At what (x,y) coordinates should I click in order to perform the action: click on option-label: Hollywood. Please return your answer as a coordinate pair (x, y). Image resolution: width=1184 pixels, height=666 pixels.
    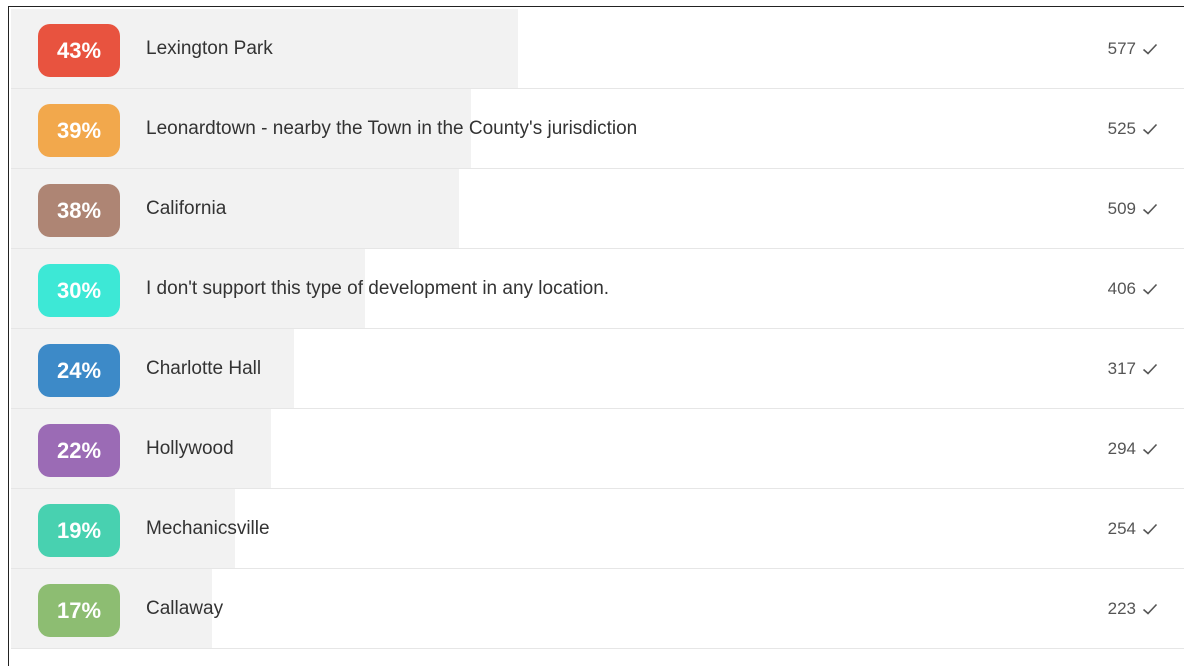
    Looking at the image, I should click on (190, 448).